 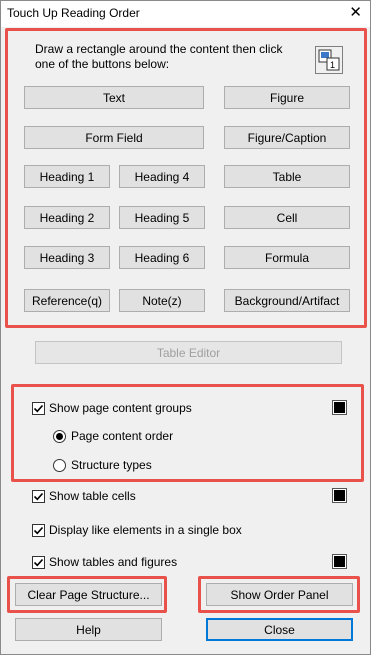 What do you see at coordinates (185, 14) in the screenshot?
I see `title-bar: Touch Up Reading Order ✕` at bounding box center [185, 14].